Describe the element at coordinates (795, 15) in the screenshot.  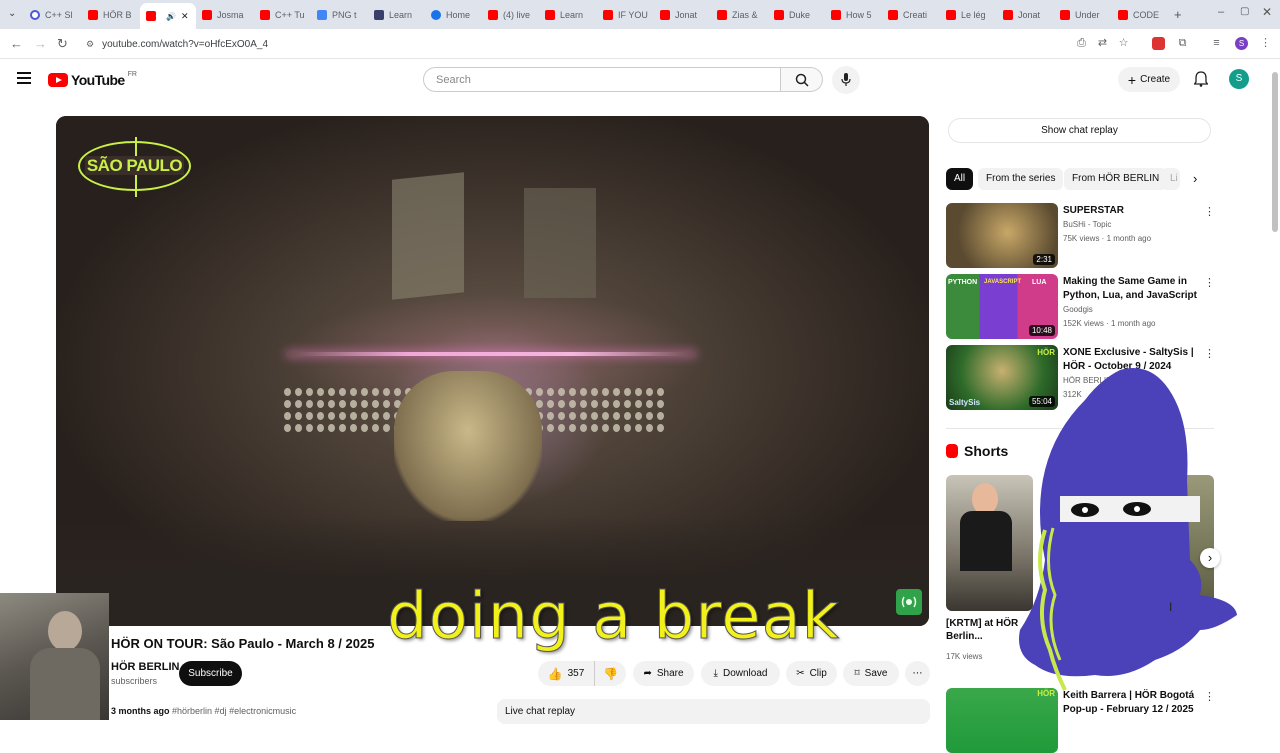
I see `browser-tab: Duke` at that location.